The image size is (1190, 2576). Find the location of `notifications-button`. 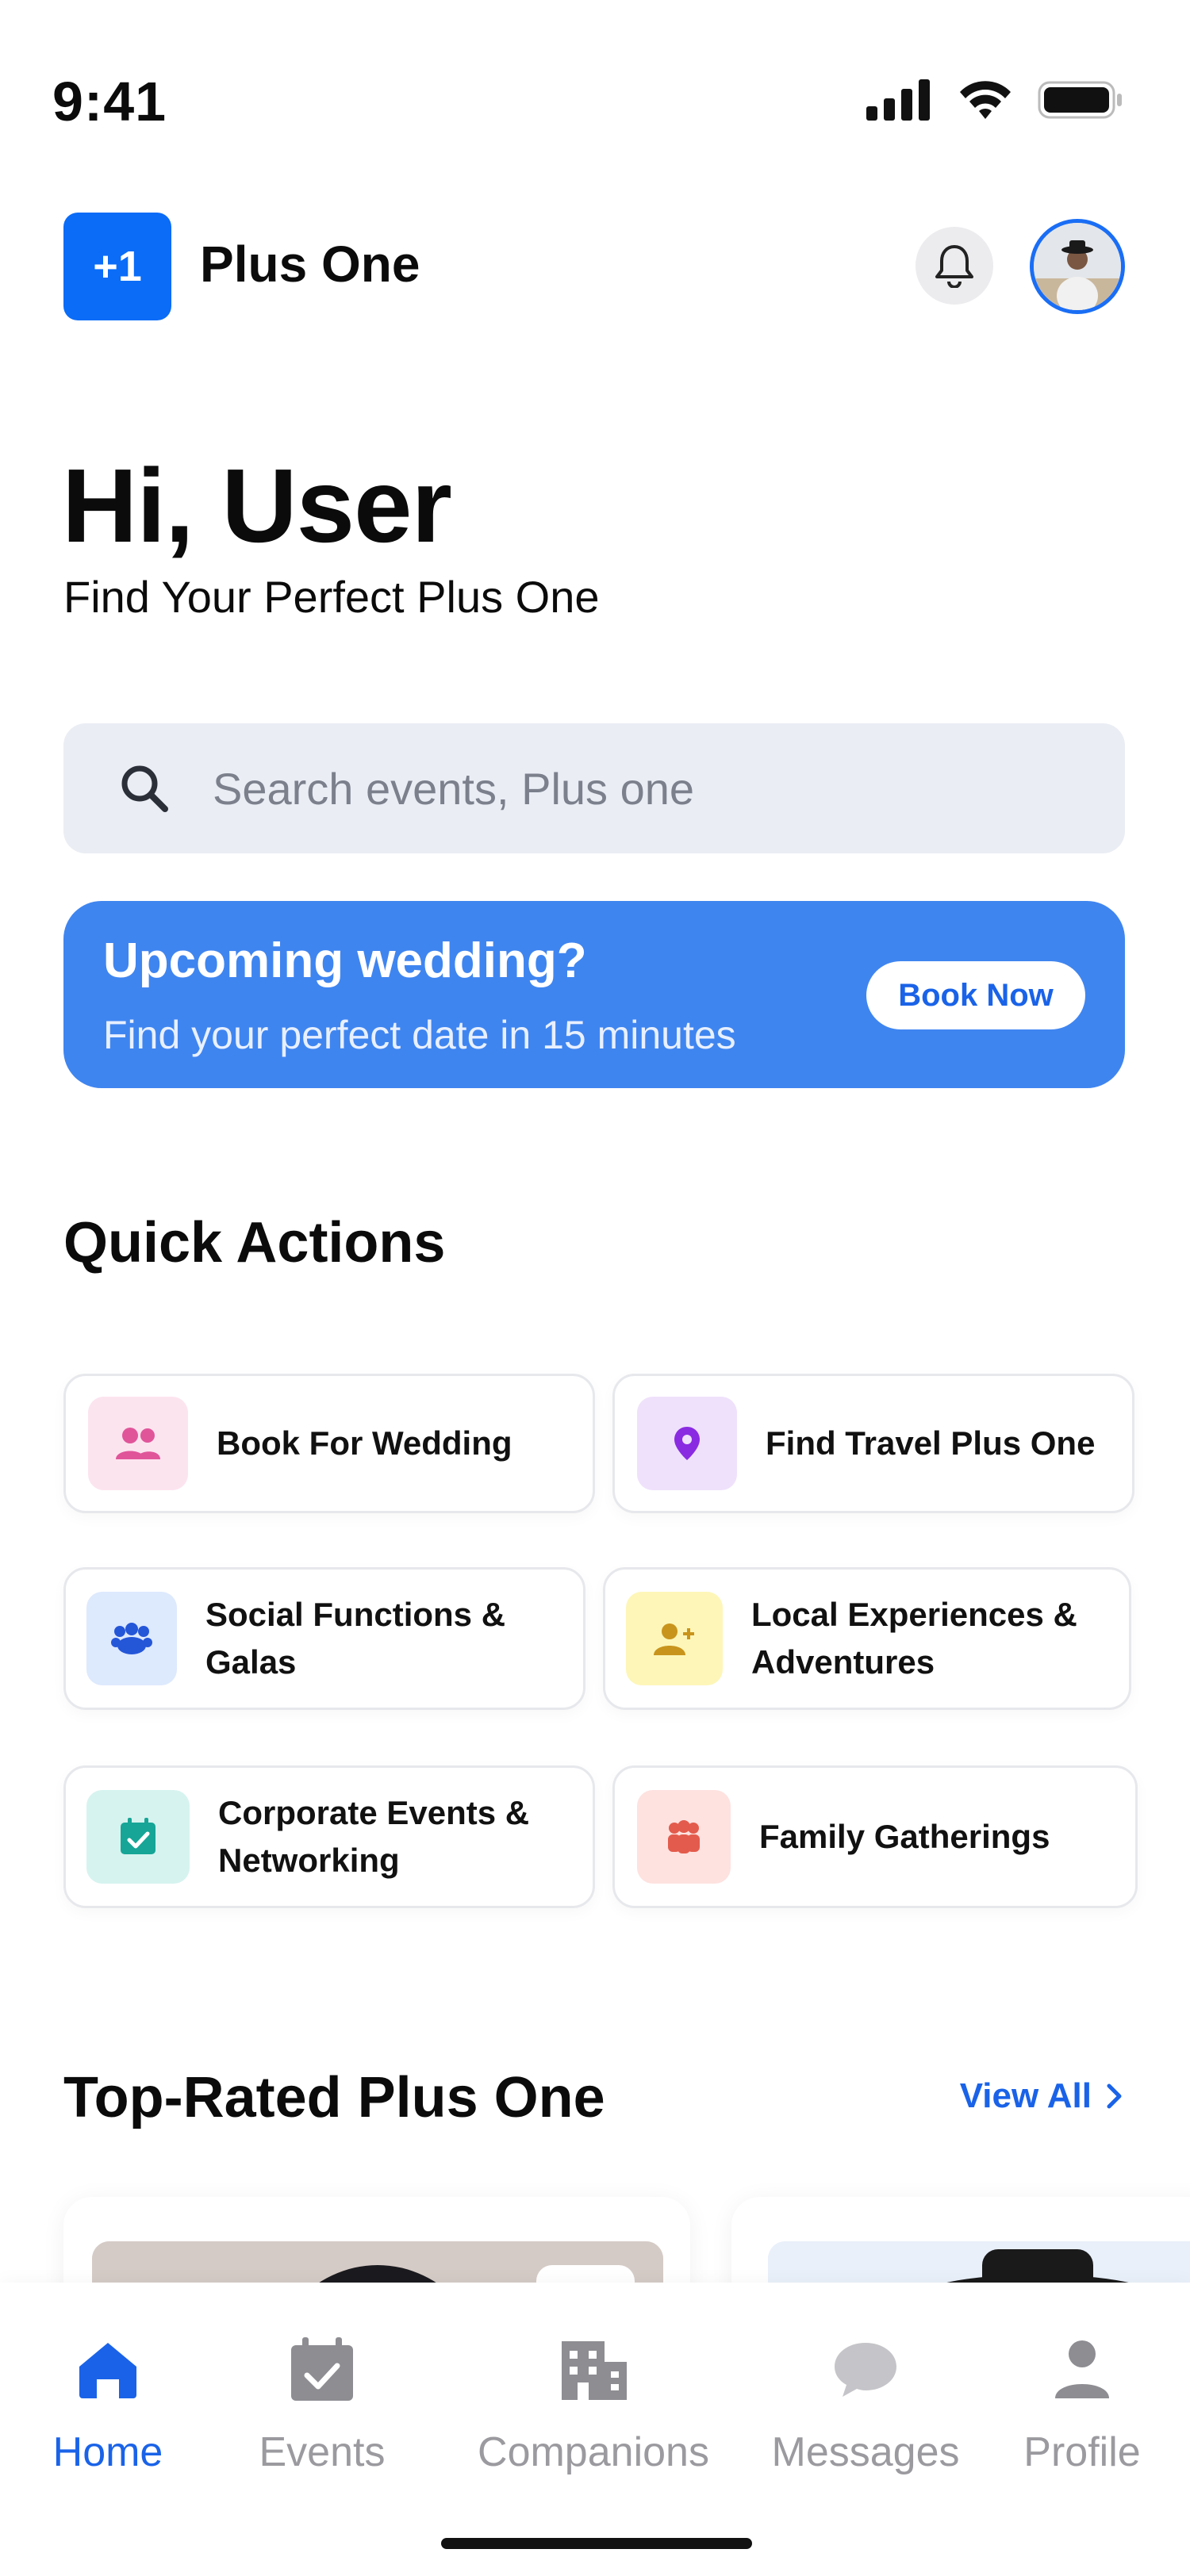

notifications-button is located at coordinates (954, 266).